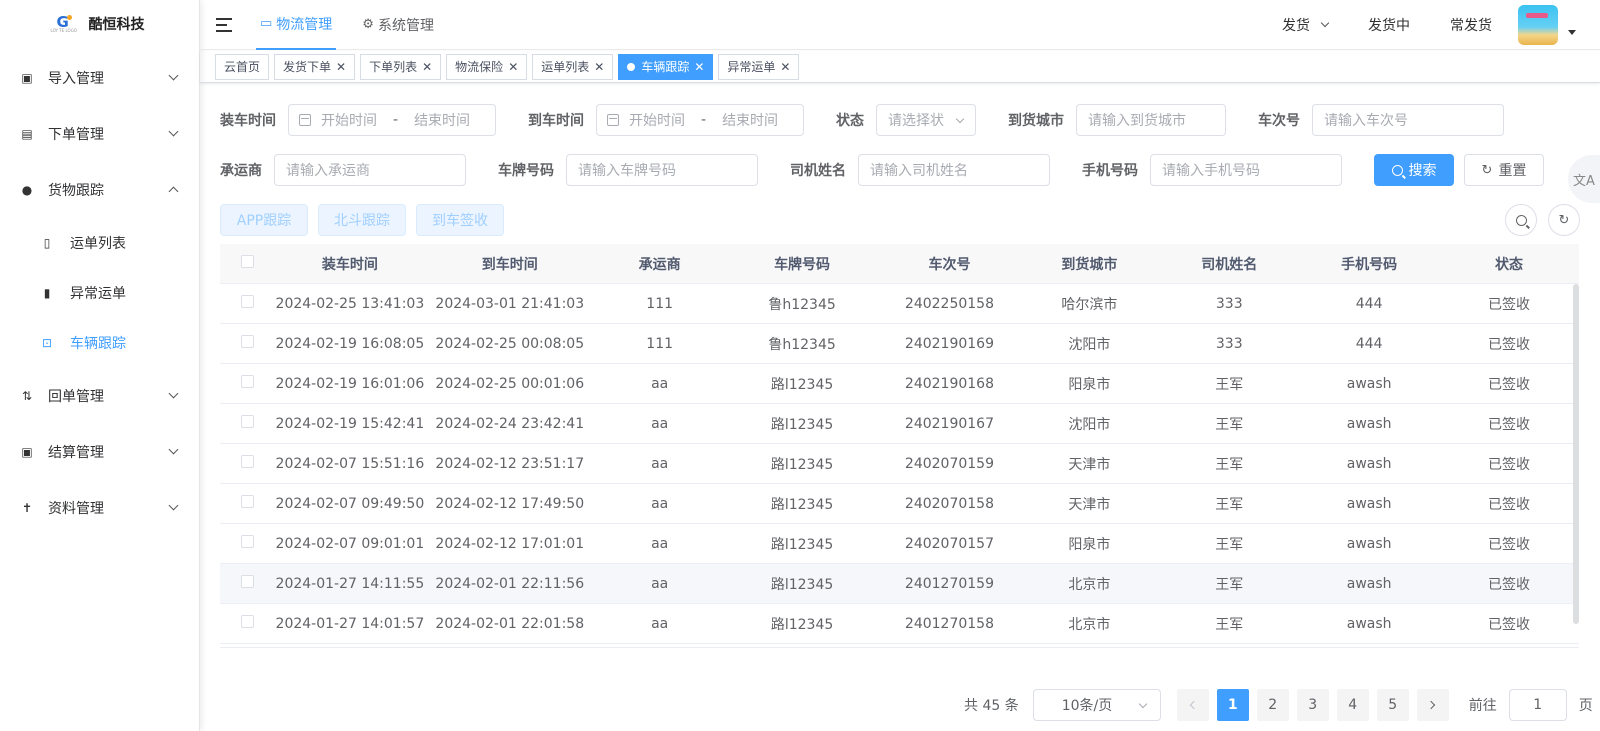  What do you see at coordinates (1096, 705) in the screenshot?
I see `page-size-select: 10条/页` at bounding box center [1096, 705].